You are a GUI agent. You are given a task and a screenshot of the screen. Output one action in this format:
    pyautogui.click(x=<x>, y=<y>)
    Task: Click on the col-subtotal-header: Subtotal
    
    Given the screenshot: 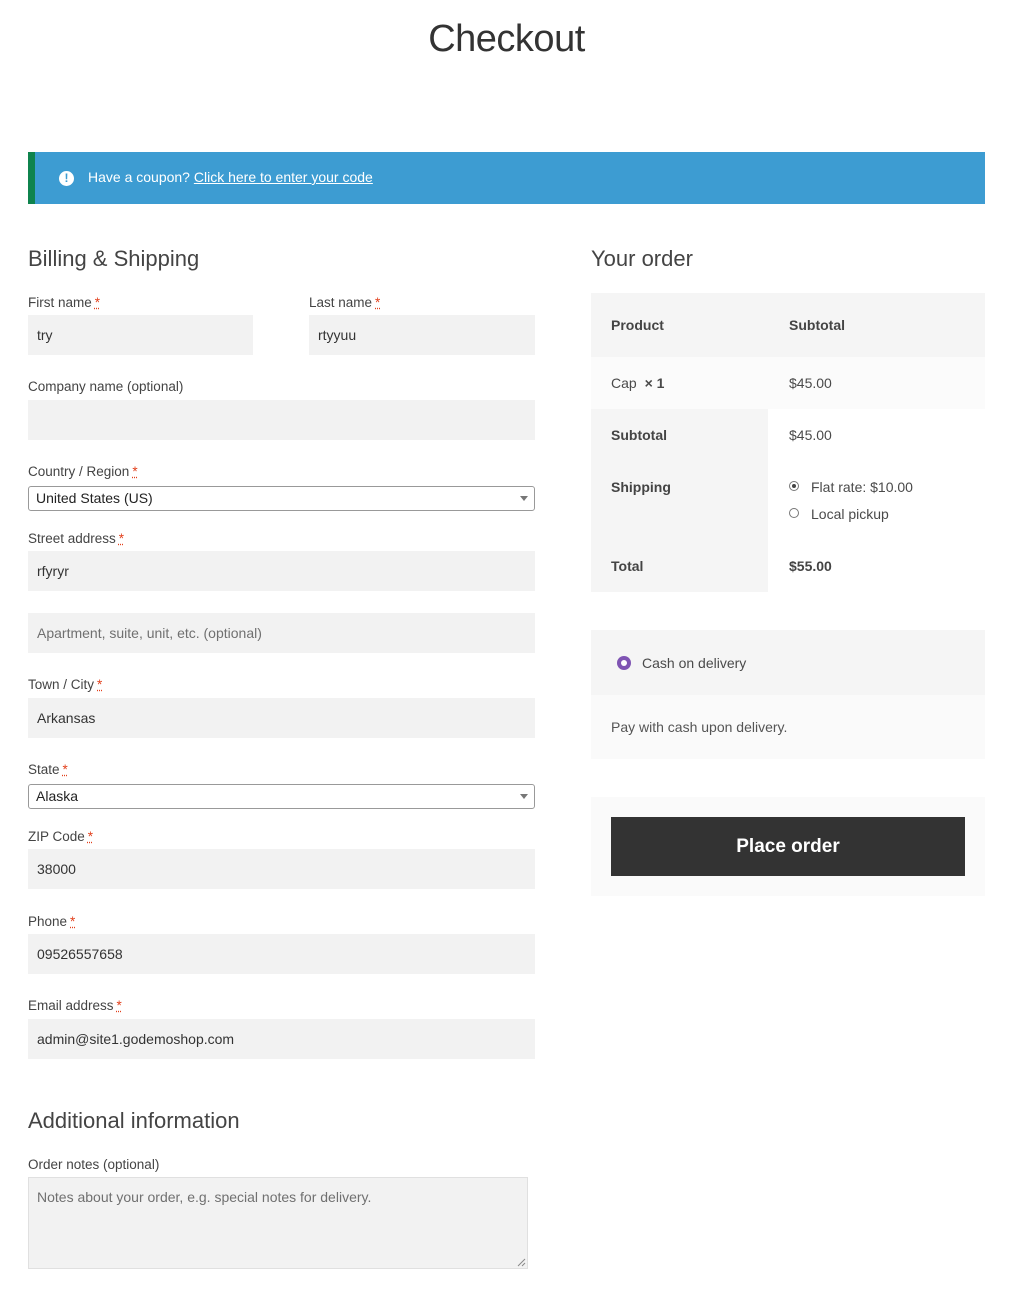 What is the action you would take?
    pyautogui.click(x=817, y=325)
    